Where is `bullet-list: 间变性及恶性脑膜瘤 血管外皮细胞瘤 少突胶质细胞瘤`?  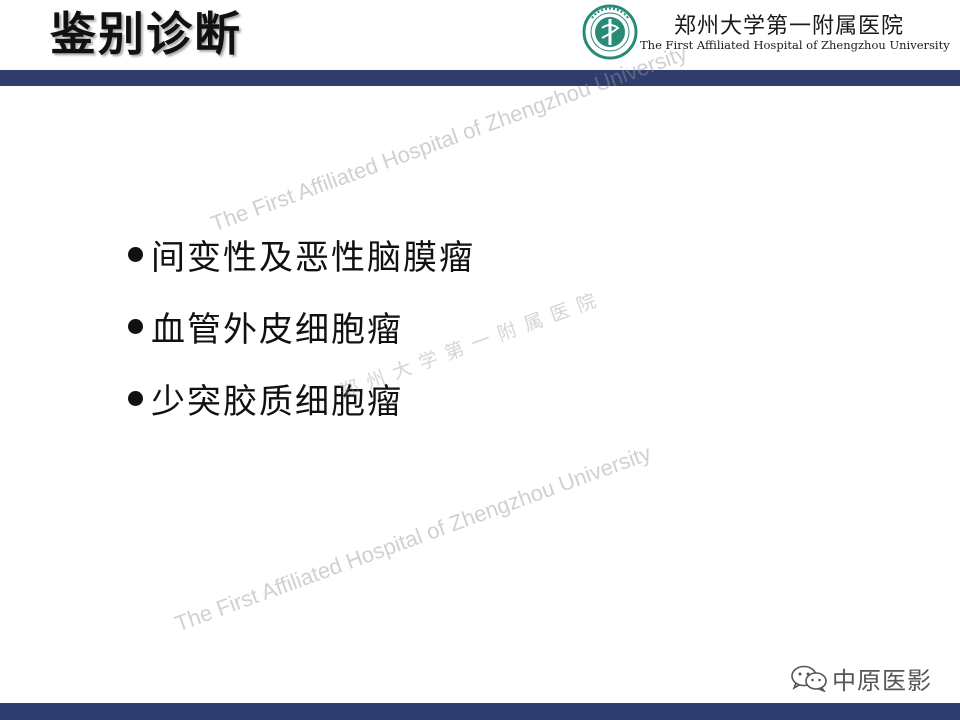
bullet-list: 间变性及恶性脑膜瘤 血管外皮细胞瘤 少突胶质细胞瘤 is located at coordinates (301, 326).